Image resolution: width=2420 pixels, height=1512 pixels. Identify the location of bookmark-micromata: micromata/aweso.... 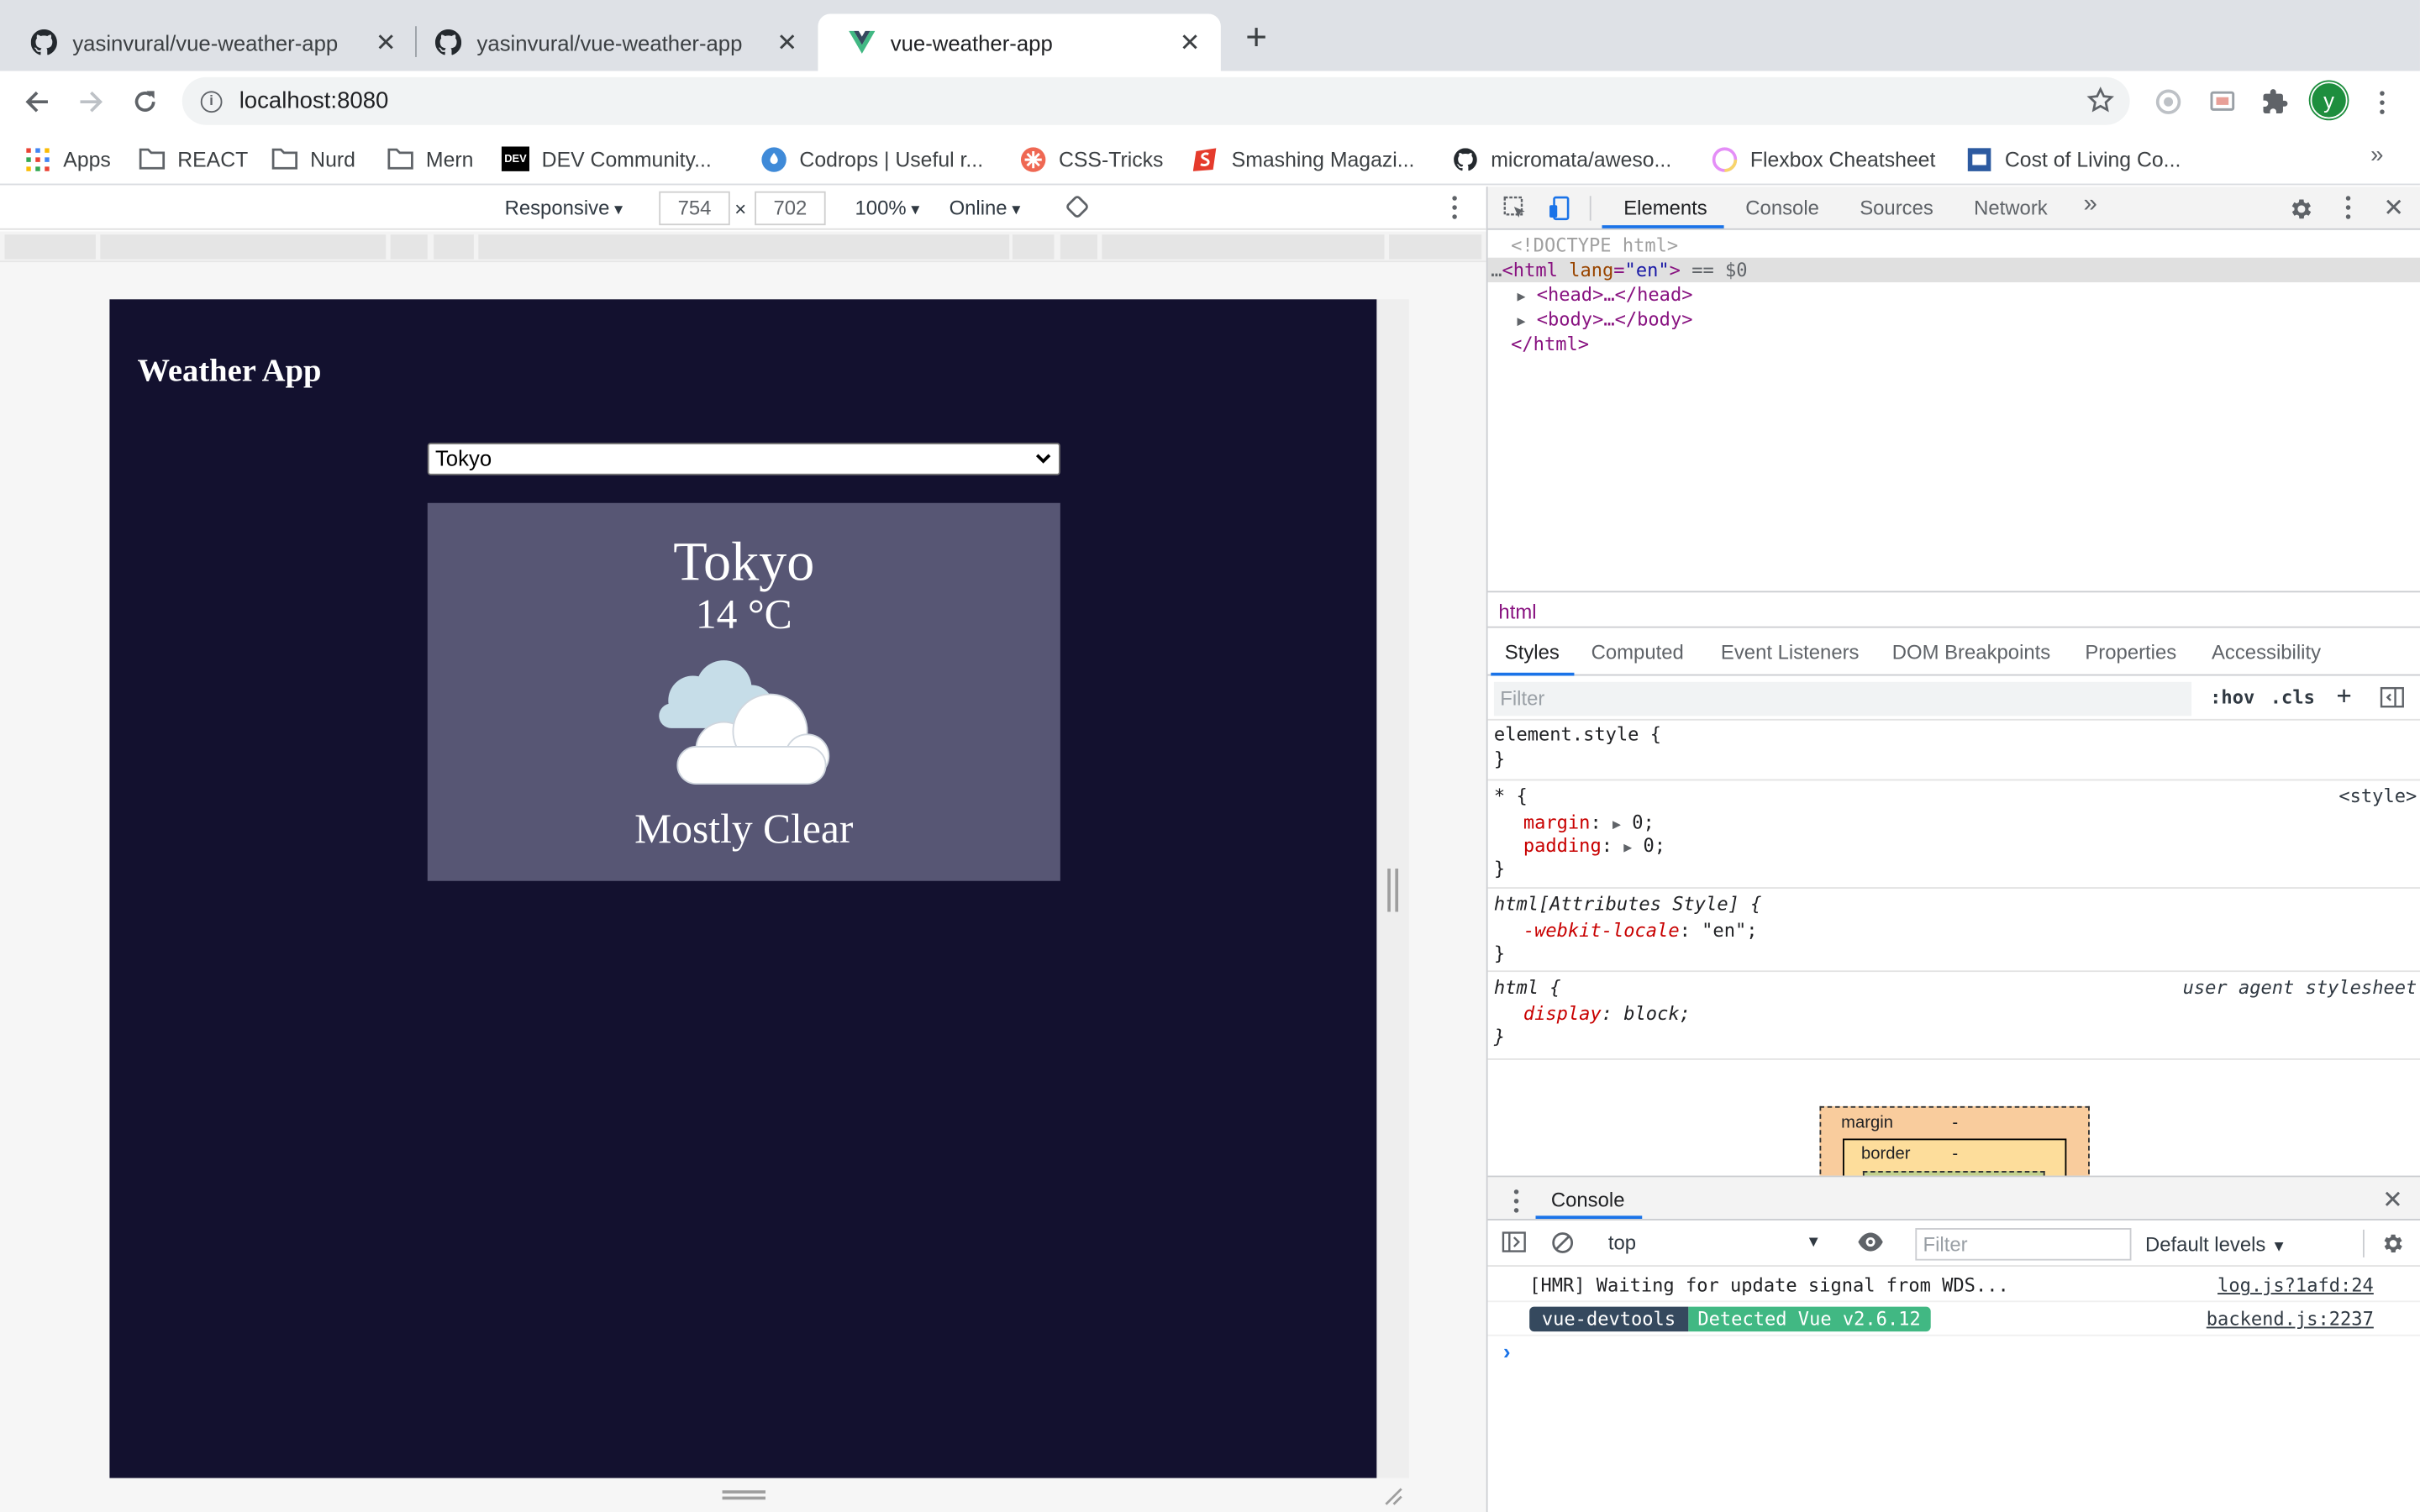
(1561, 159).